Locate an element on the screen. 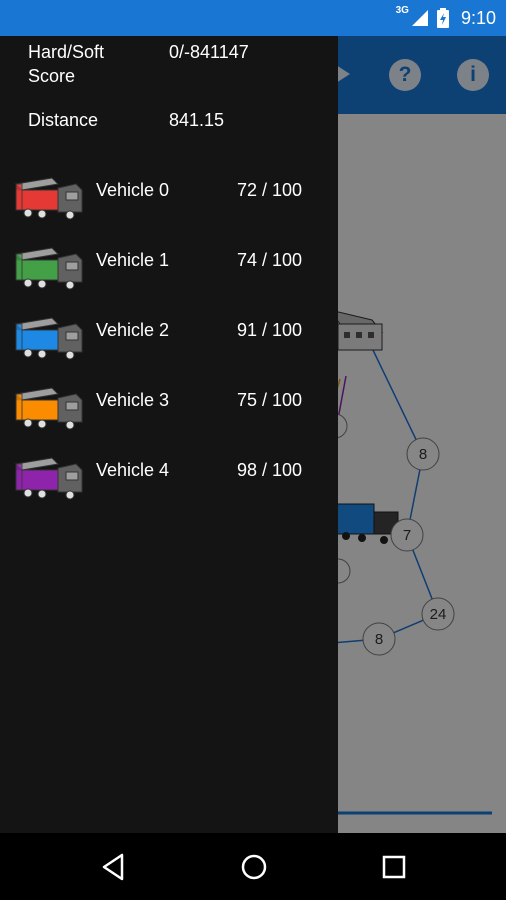 This screenshot has height=900, width=506. vehicle-name: Vehicle 2 is located at coordinates (133, 330).